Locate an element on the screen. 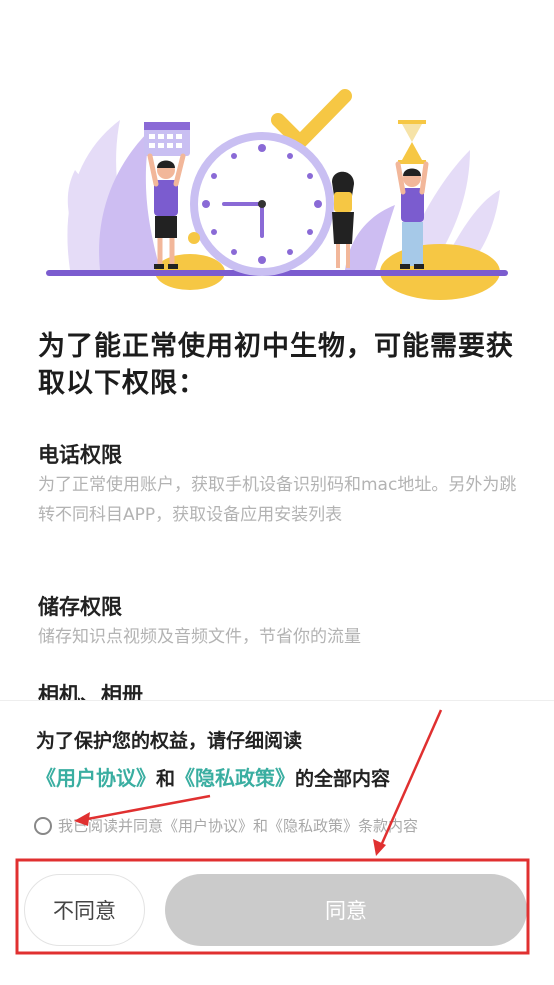 The height and width of the screenshot is (985, 554). permission-storage: 储存权限 储存知识点视频及音频文件，节省你的流量 is located at coordinates (278, 622).